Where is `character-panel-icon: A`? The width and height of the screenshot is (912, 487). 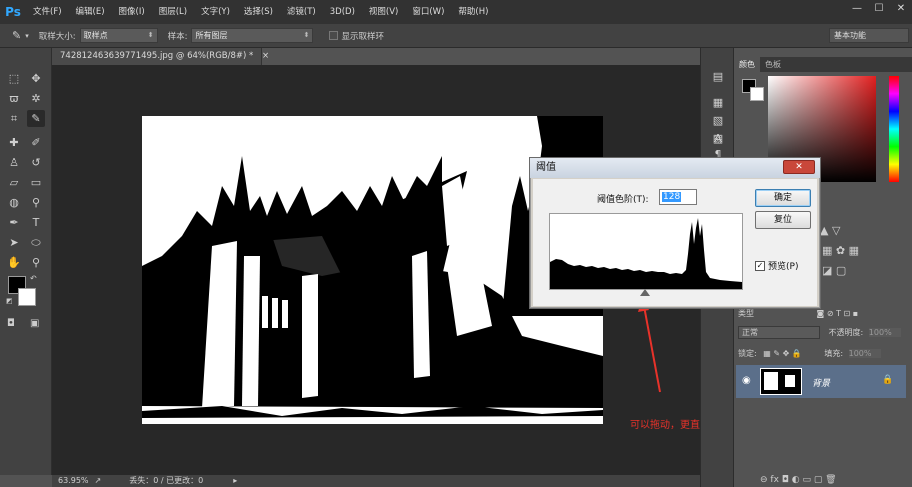 character-panel-icon: A is located at coordinates (718, 139).